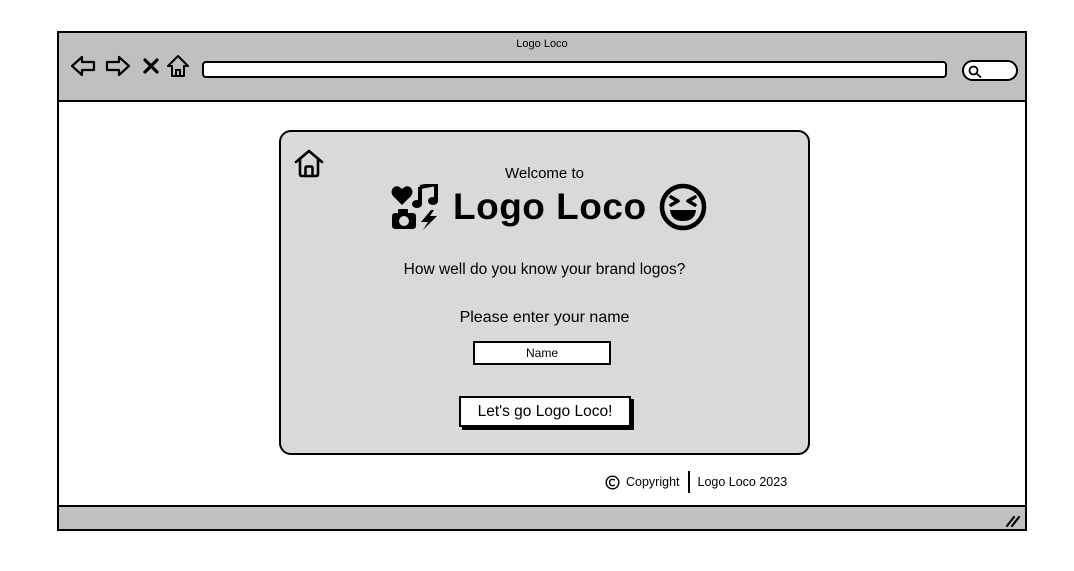 Image resolution: width=1074 pixels, height=571 pixels. What do you see at coordinates (542, 517) in the screenshot?
I see `status-bar` at bounding box center [542, 517].